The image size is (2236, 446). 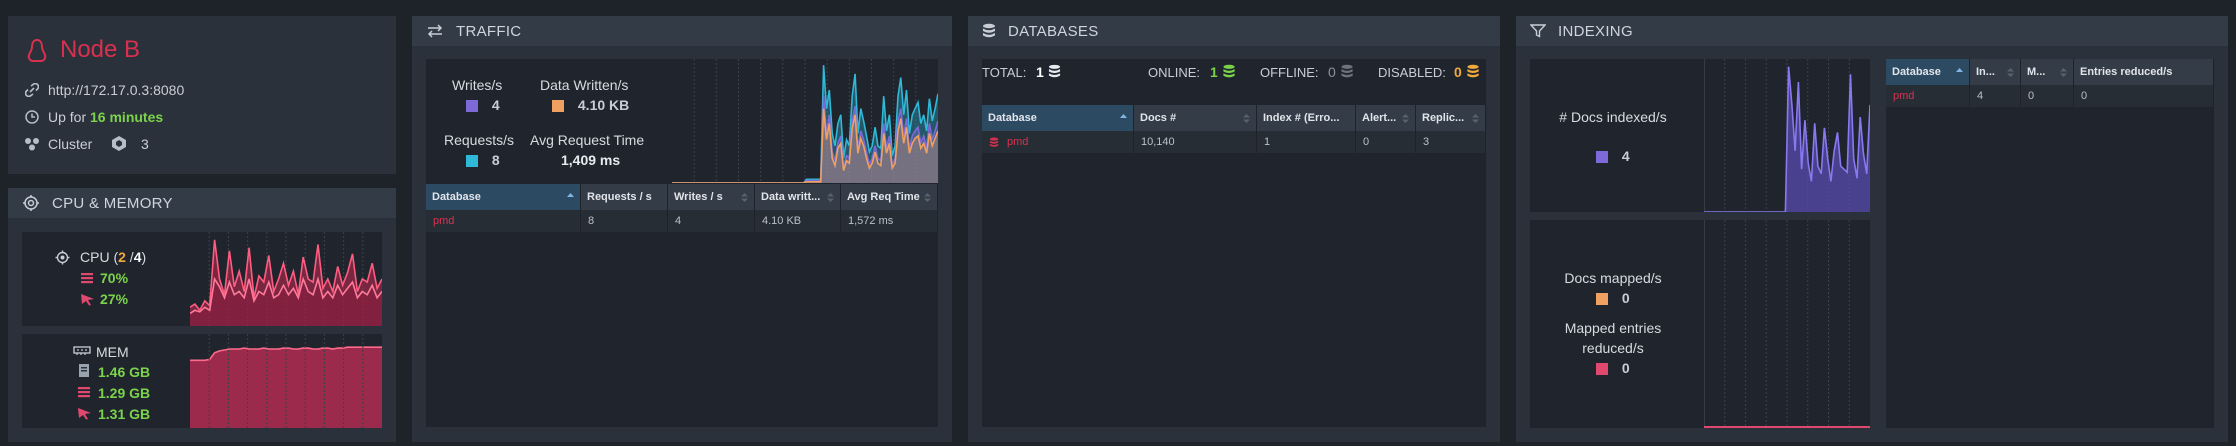 What do you see at coordinates (202, 203) in the screenshot?
I see `cpu-memory-header: CPU & MEMORY` at bounding box center [202, 203].